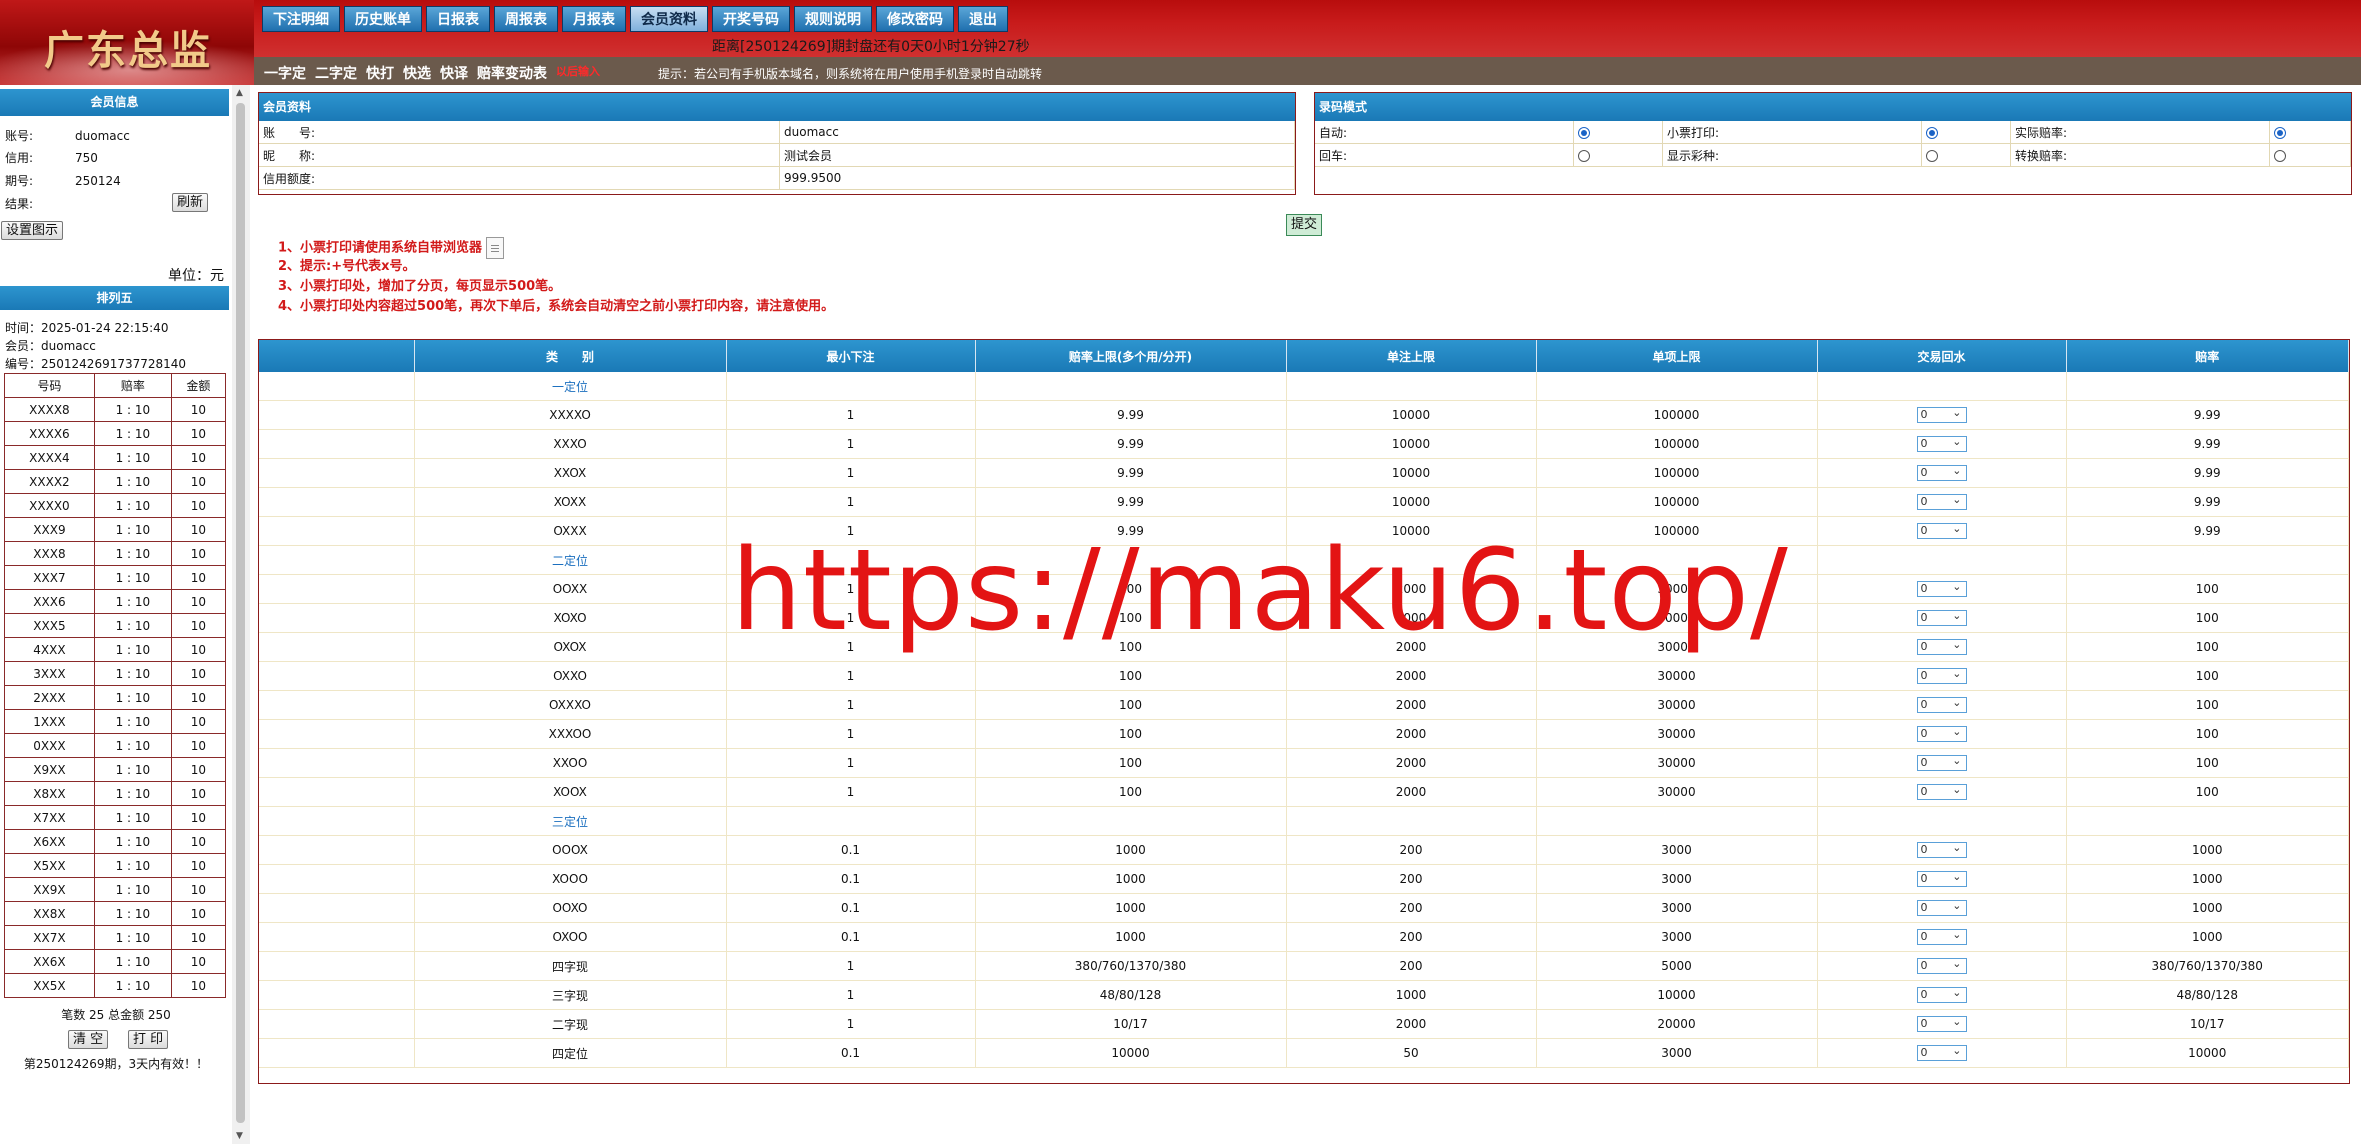 This screenshot has width=2361, height=1144. Describe the element at coordinates (1677, 473) in the screenshot. I see `single-item-cap-cell: 100000` at that location.